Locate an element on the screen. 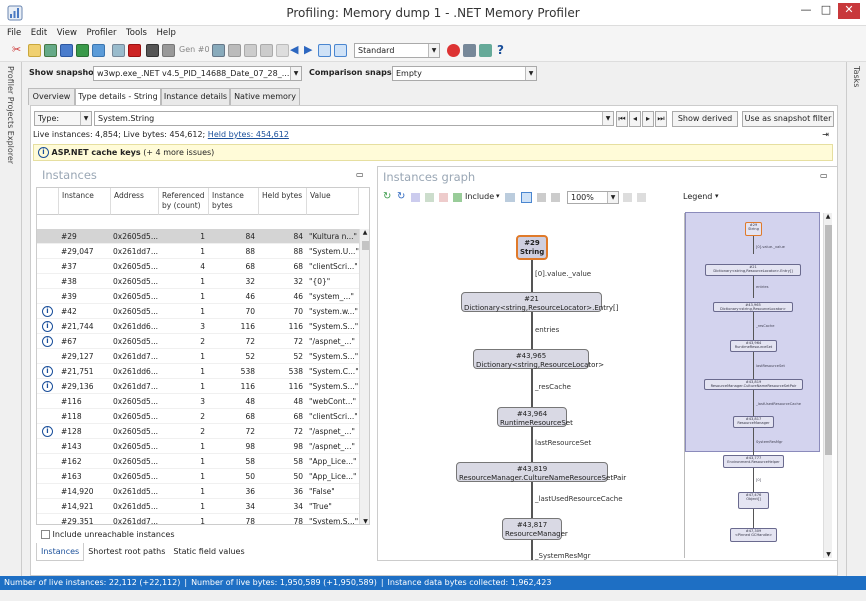  fit-icon is located at coordinates (526, 197).